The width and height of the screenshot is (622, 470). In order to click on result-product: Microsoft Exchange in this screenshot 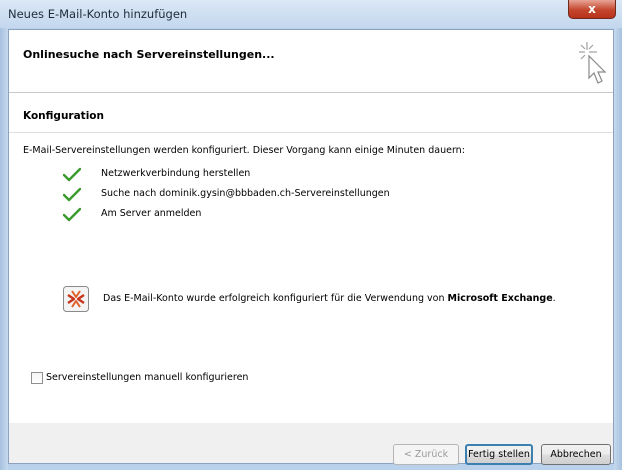, I will do `click(500, 298)`.